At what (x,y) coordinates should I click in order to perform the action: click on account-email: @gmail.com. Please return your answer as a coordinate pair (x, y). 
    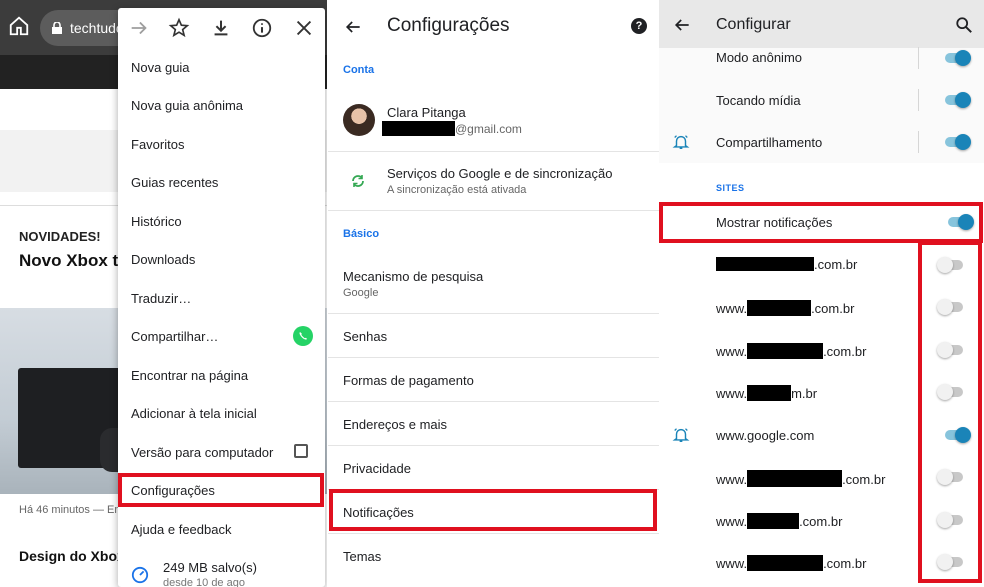
    Looking at the image, I should click on (488, 129).